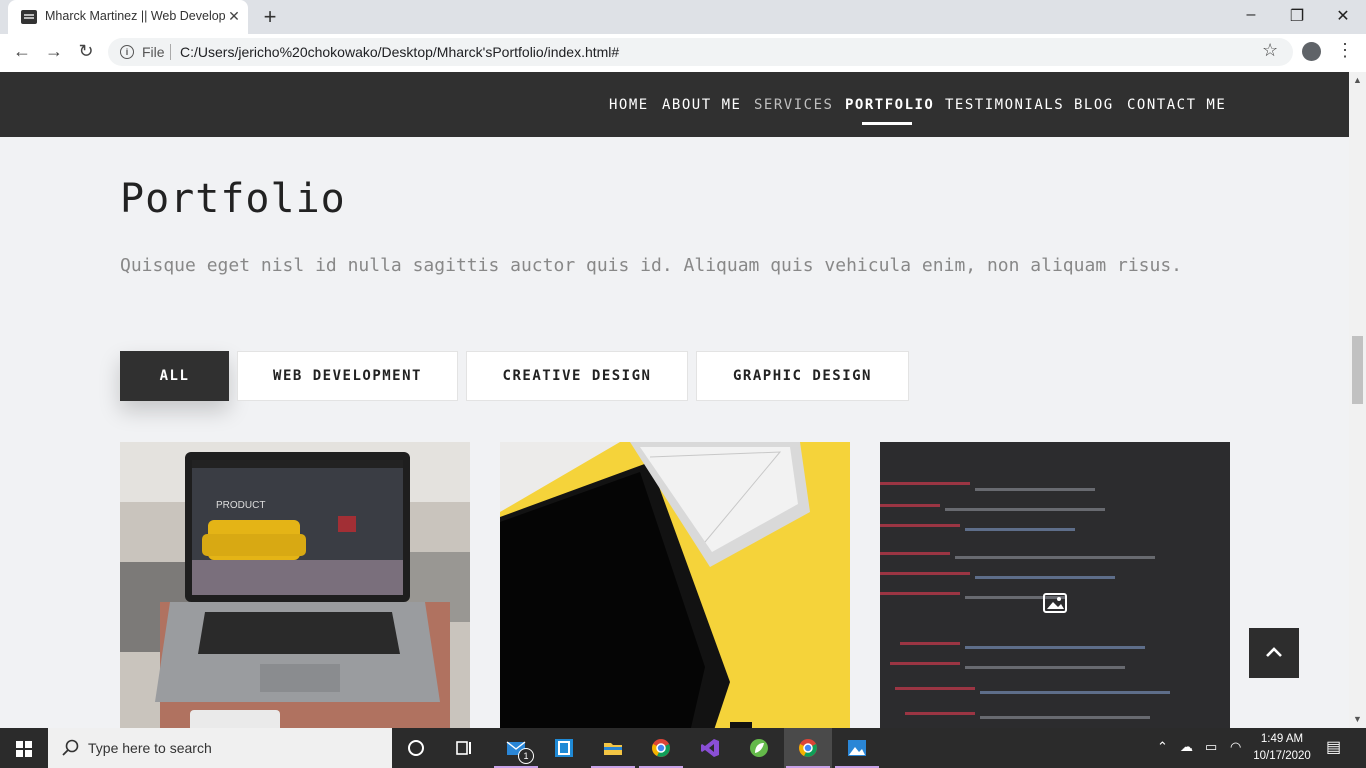  Describe the element at coordinates (1357, 370) in the screenshot. I see `scroll-thumb` at that location.